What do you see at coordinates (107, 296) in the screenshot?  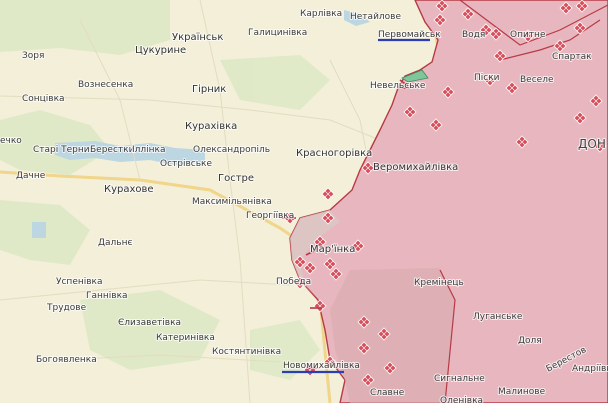 I see `place-label: Ганнівка` at bounding box center [107, 296].